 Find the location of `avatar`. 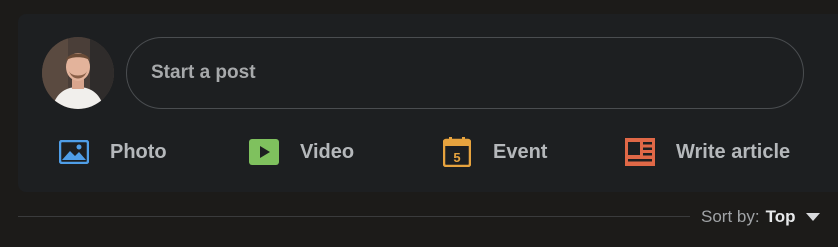

avatar is located at coordinates (78, 73).